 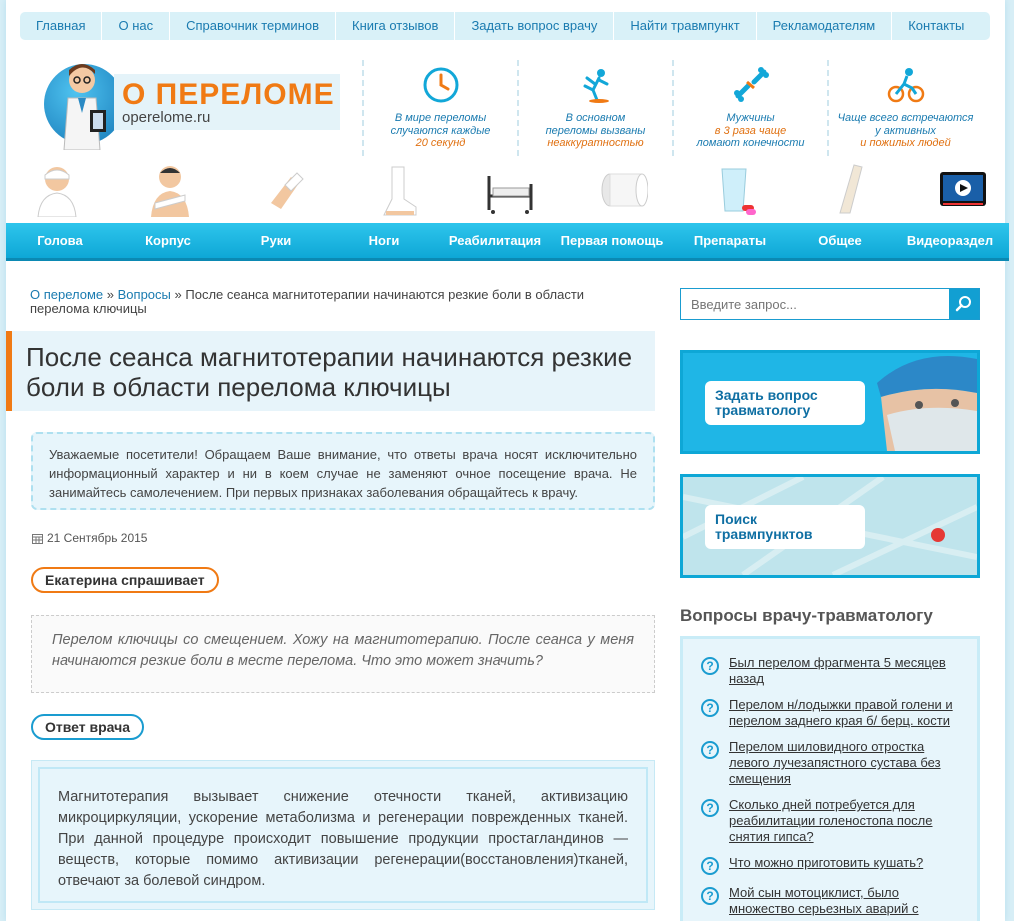 I want to click on nav-guestbook: Книга отзывов, so click(x=396, y=26).